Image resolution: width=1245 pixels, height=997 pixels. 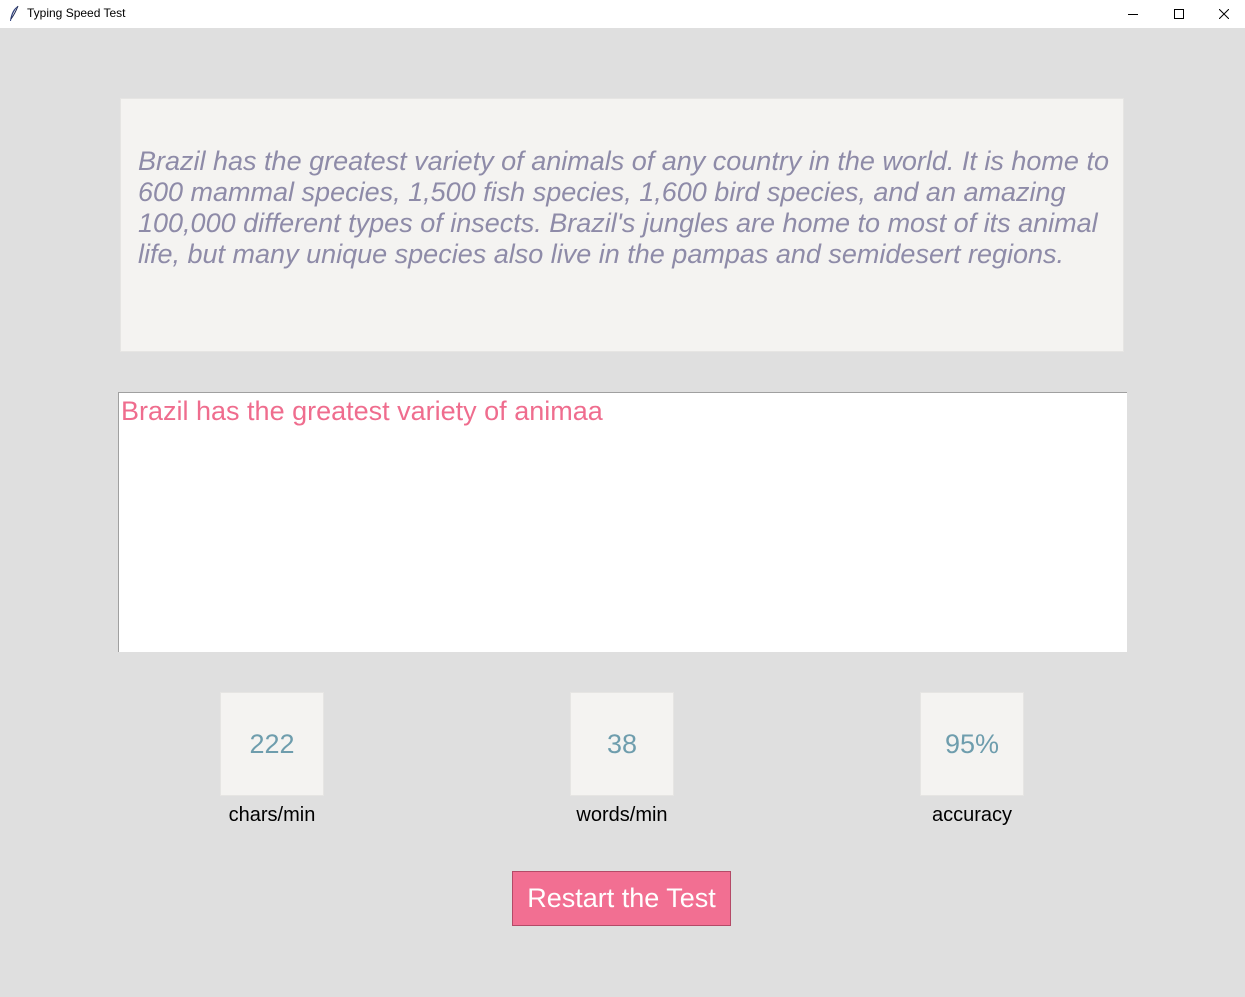 What do you see at coordinates (621, 898) in the screenshot?
I see `restart-button: Restart the Test` at bounding box center [621, 898].